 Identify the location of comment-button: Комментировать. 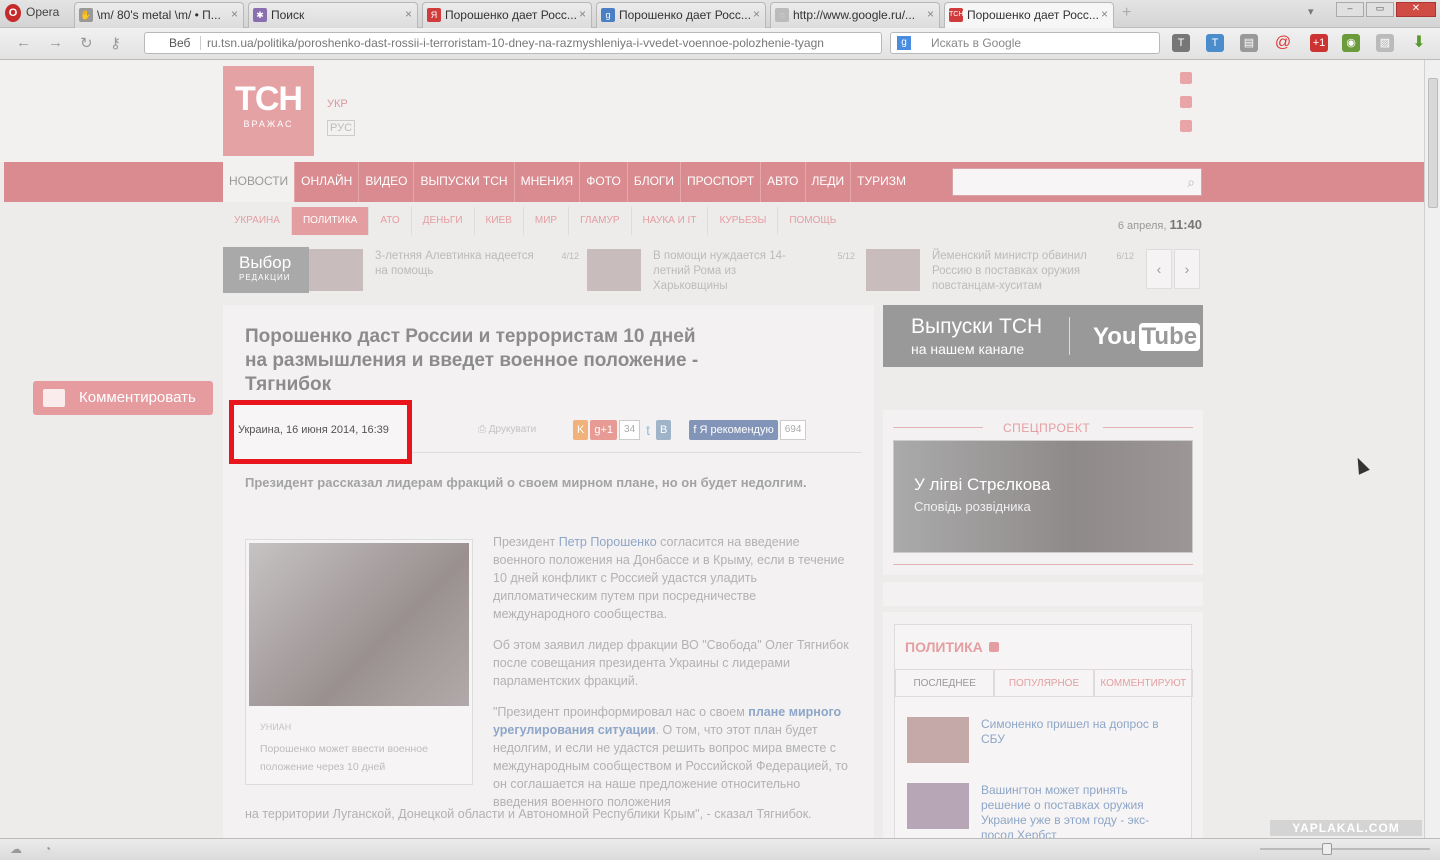
(123, 398).